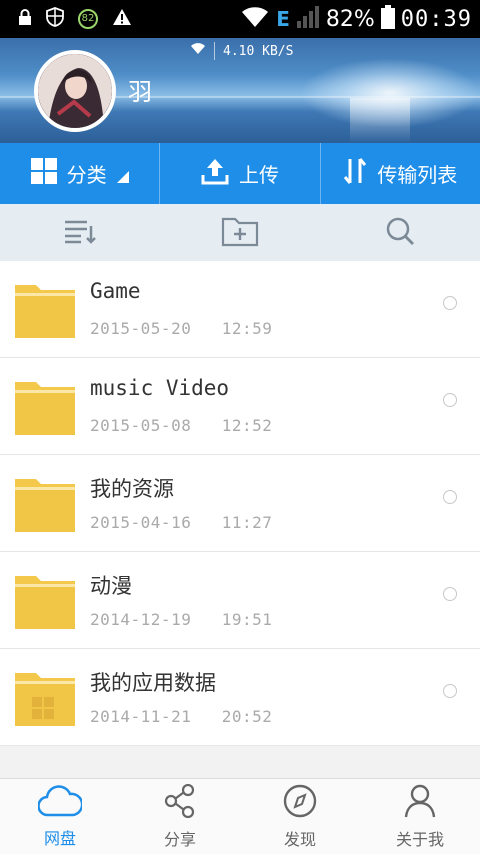  I want to click on transfer-list-label: 传输列表, so click(417, 175).